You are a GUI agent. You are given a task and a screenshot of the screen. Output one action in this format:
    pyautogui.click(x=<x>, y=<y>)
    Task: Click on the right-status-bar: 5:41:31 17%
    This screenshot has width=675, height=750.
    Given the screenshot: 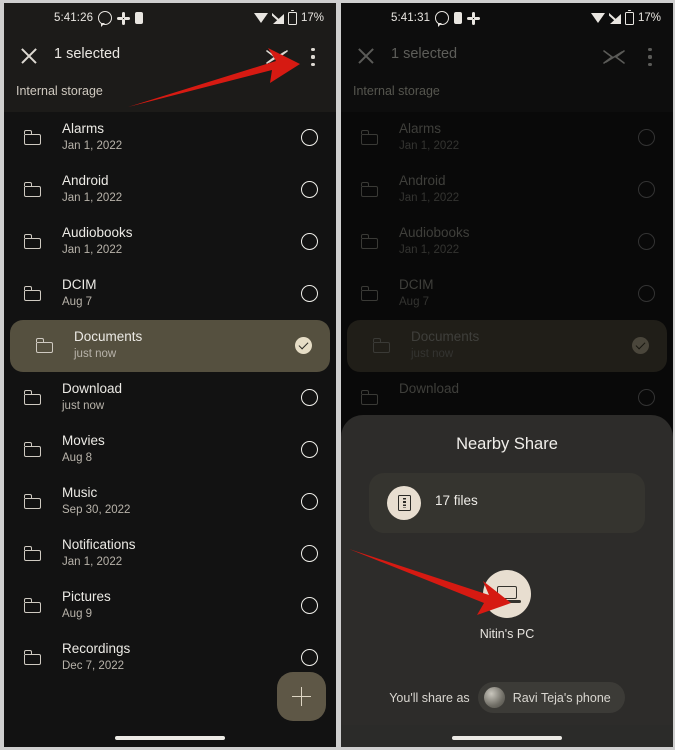 What is the action you would take?
    pyautogui.click(x=507, y=18)
    